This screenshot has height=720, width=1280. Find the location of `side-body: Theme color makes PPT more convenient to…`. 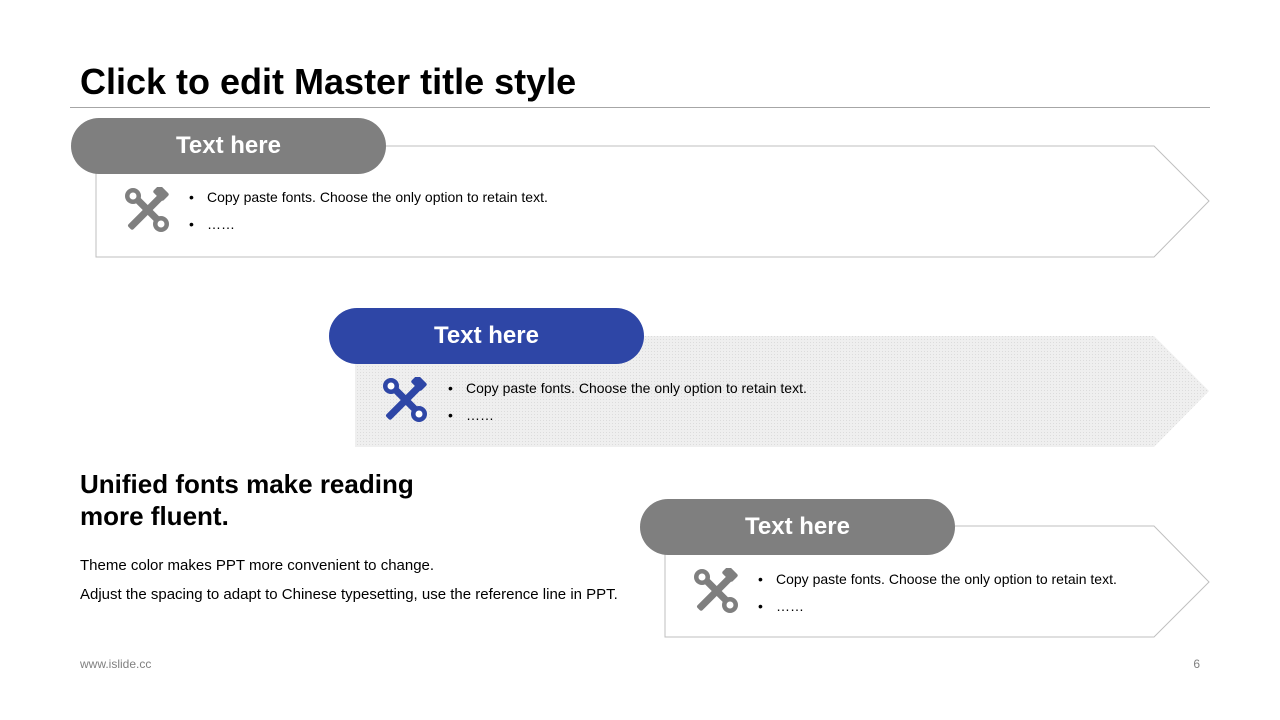

side-body: Theme color makes PPT more convenient to… is located at coordinates (350, 580).